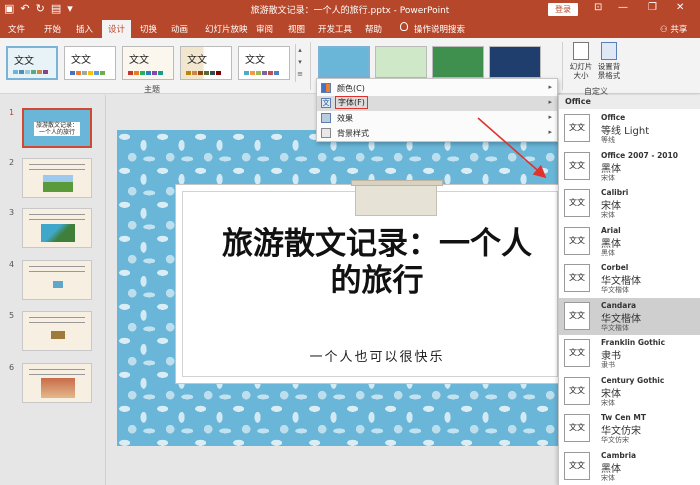  Describe the element at coordinates (629, 353) in the screenshot. I see `font-option: 文文 Franklin Gothic 隶书 隶书` at that location.